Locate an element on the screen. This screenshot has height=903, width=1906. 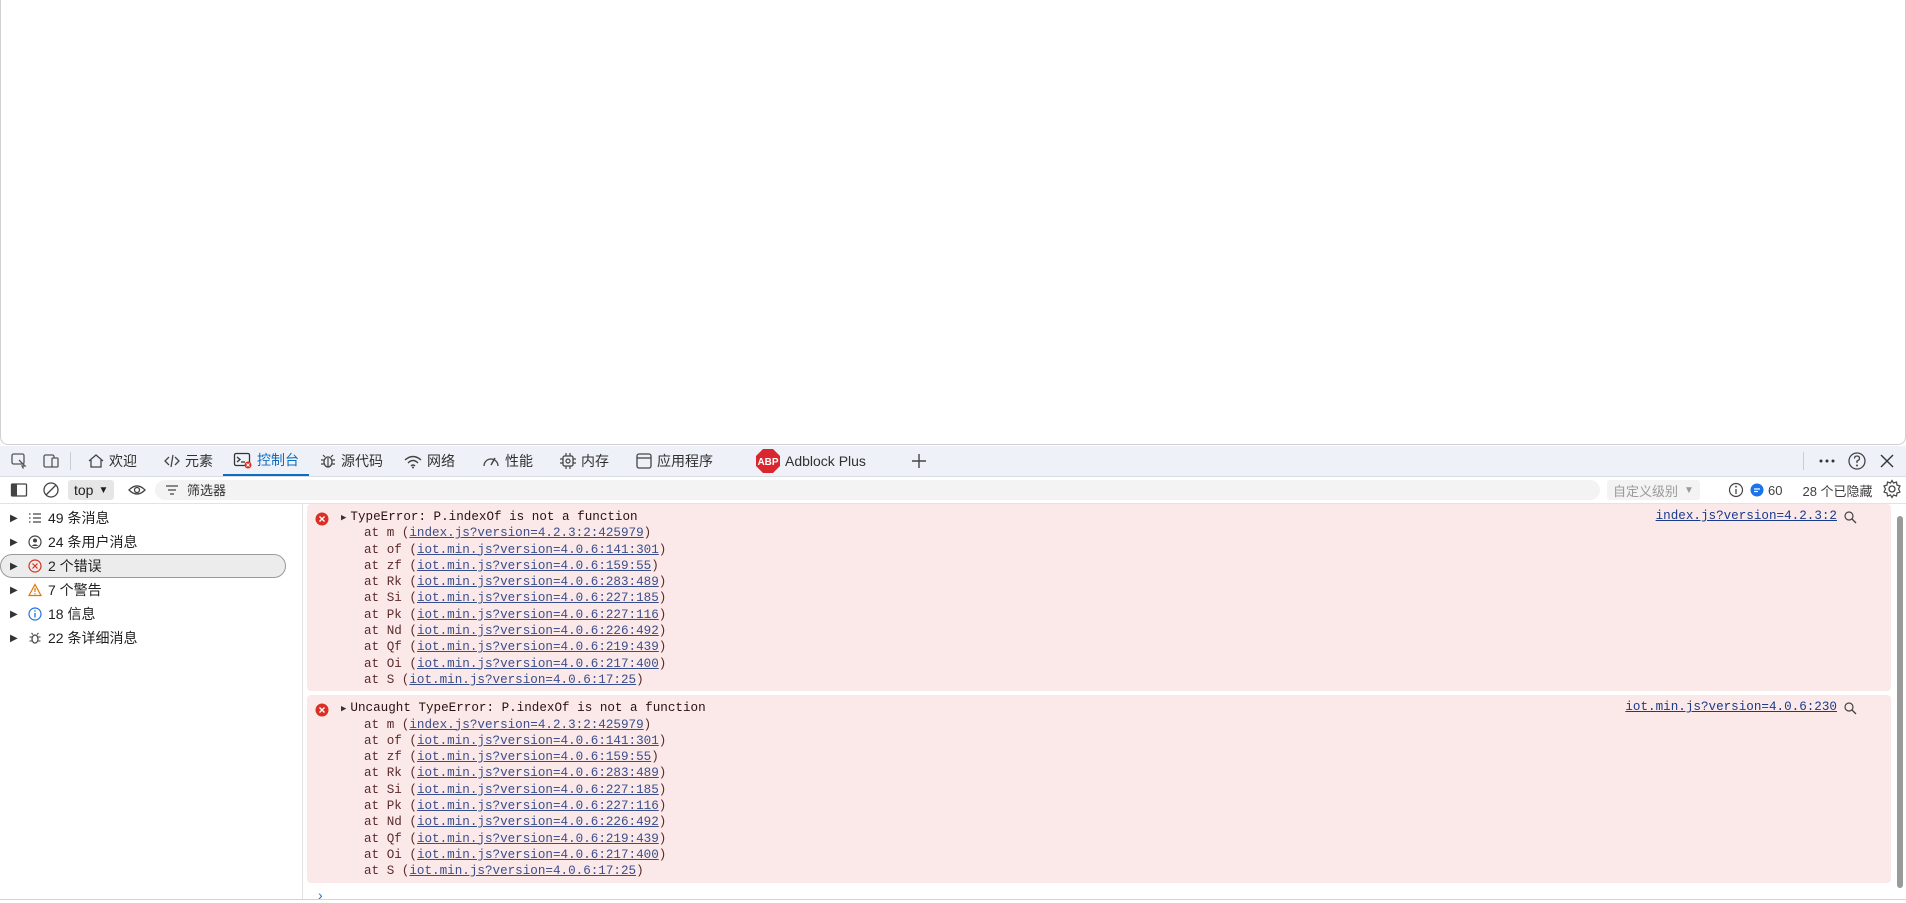
console-settings-icon is located at coordinates (1892, 490).